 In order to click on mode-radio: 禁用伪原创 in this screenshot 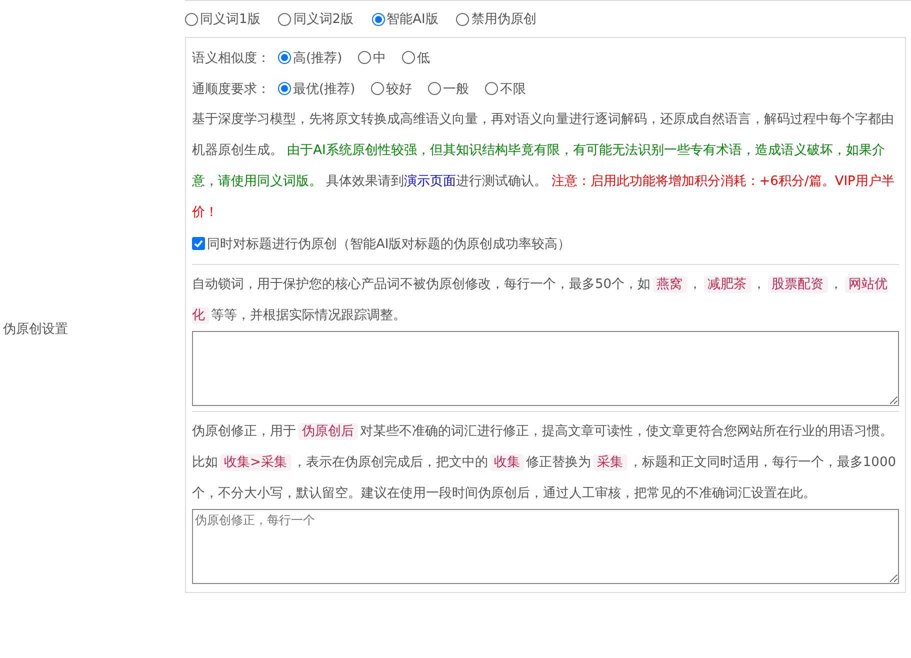, I will do `click(496, 19)`.